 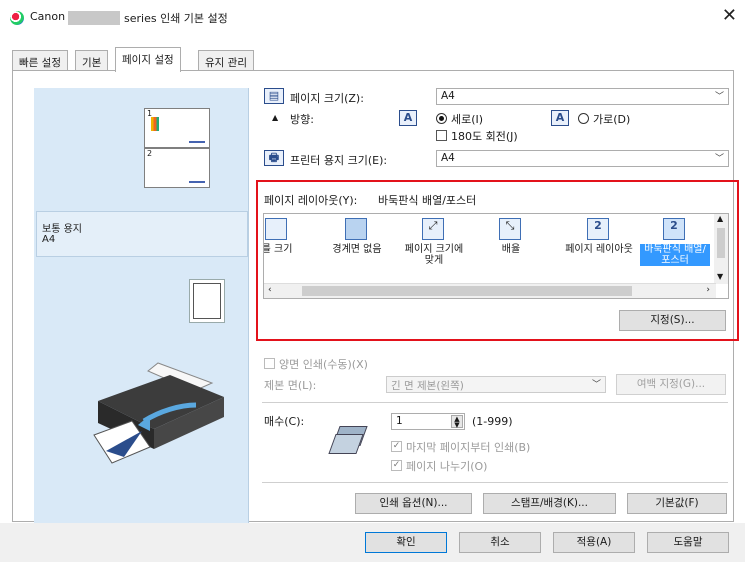 What do you see at coordinates (396, 446) in the screenshot?
I see `print-from-last-checkbox: ✓` at bounding box center [396, 446].